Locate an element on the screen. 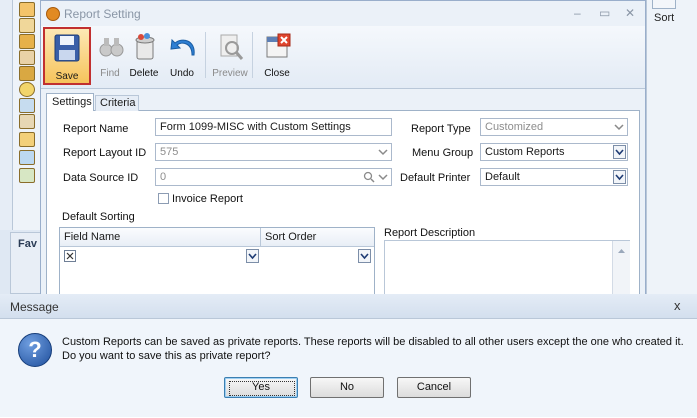  report-description-label: Report Description is located at coordinates (430, 233).